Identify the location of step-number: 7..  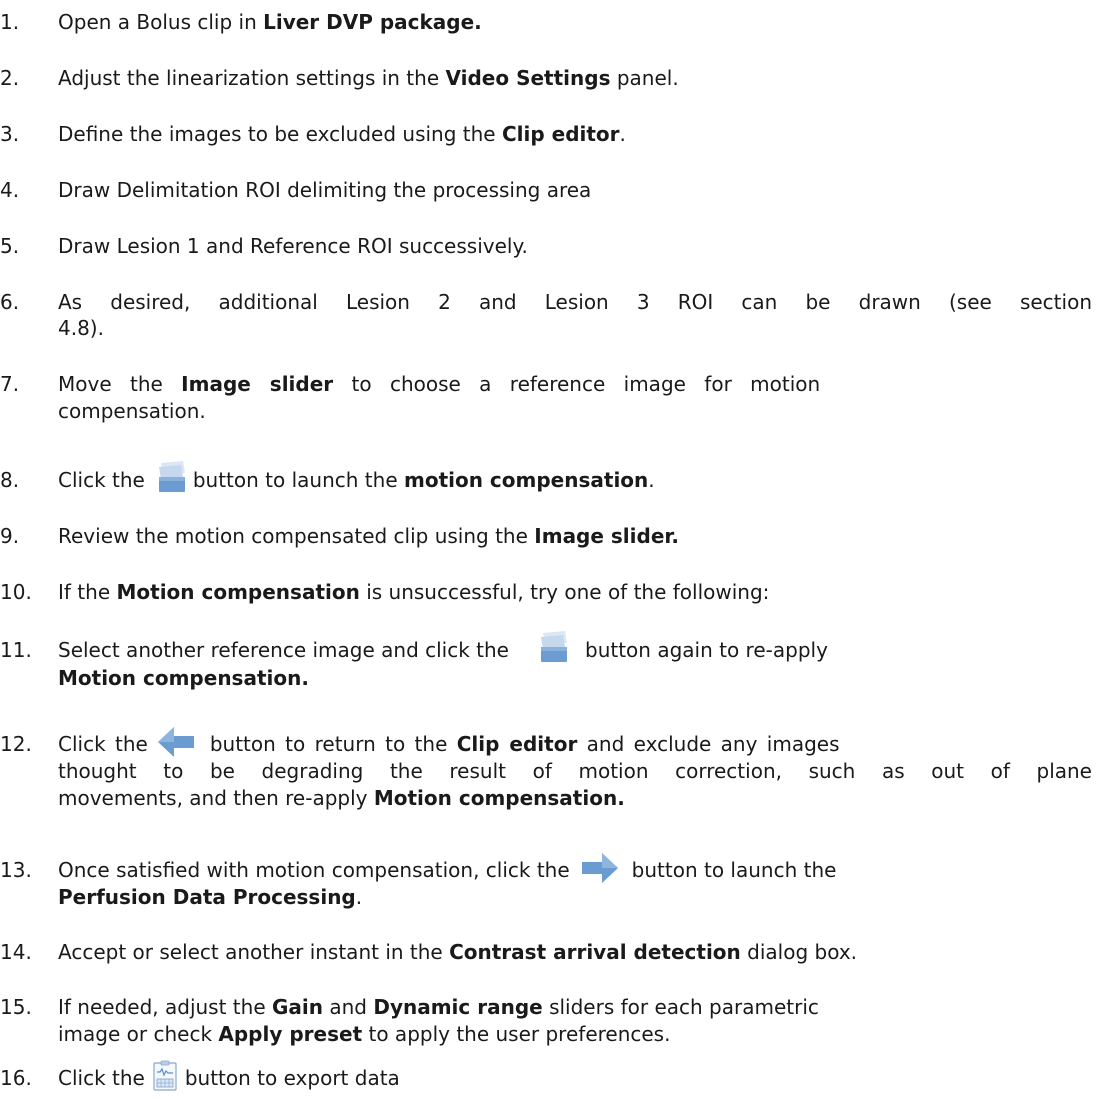
(10, 384).